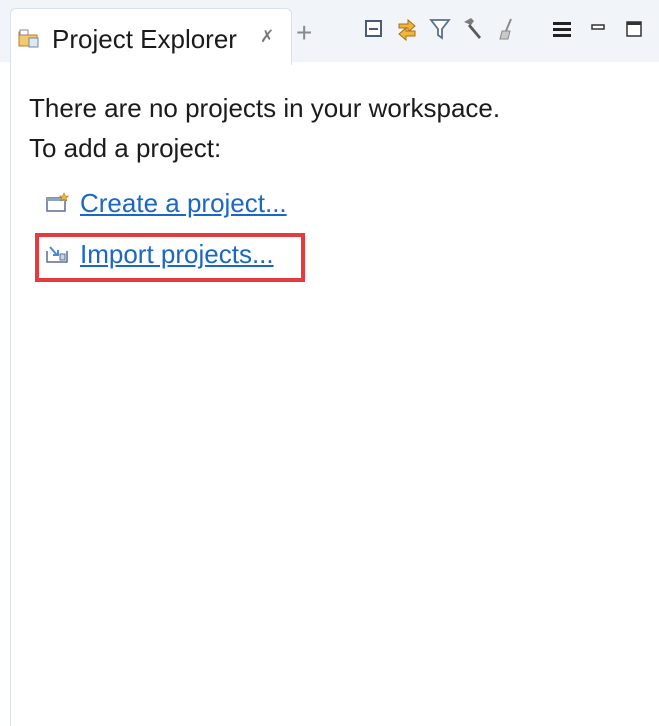 The height and width of the screenshot is (726, 659). What do you see at coordinates (440, 29) in the screenshot?
I see `filter-icon` at bounding box center [440, 29].